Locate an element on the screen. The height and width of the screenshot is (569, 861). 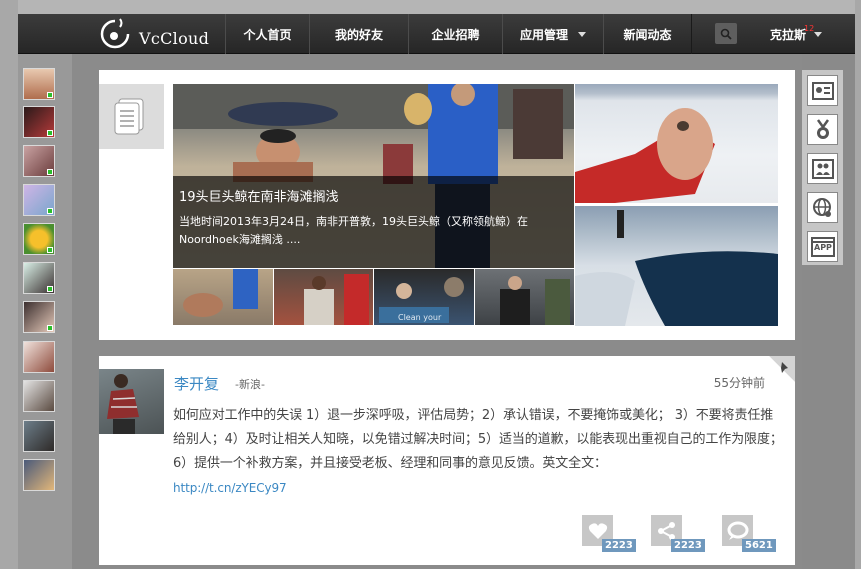
document-icon is located at coordinates (131, 116).